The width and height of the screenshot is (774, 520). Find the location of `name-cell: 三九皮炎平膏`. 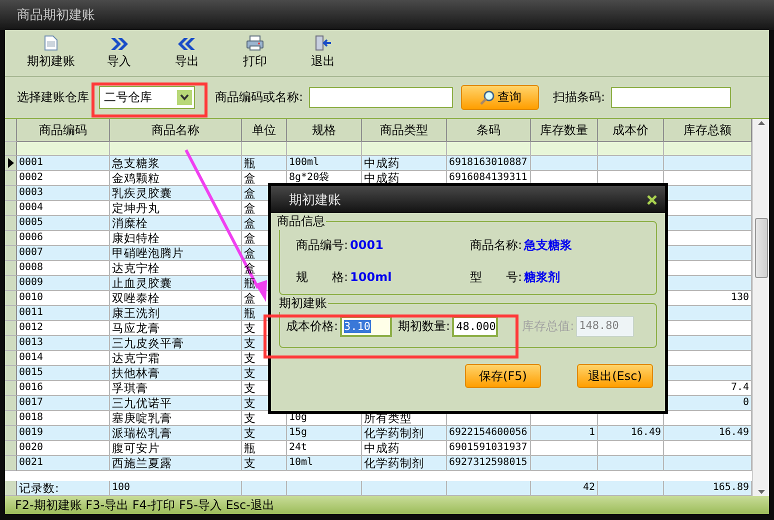

name-cell: 三九皮炎平膏 is located at coordinates (176, 344).